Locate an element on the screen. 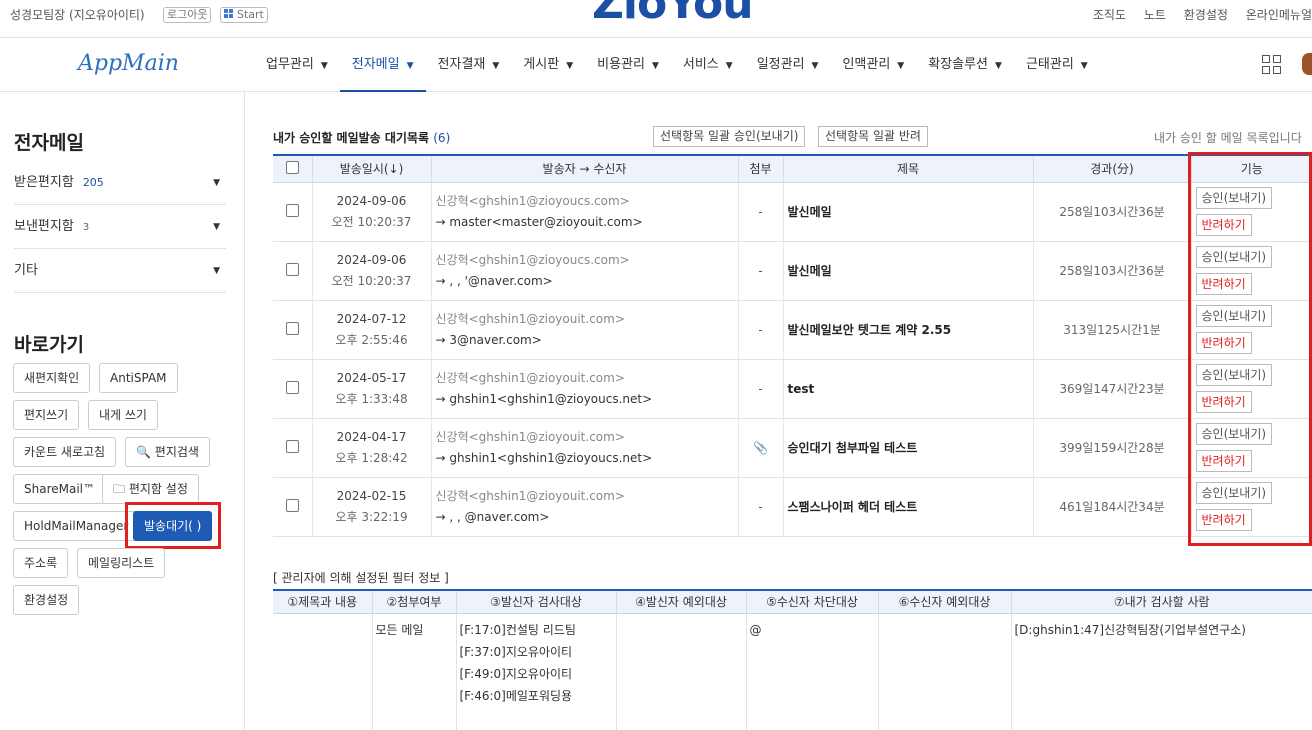  logout-button: 로그아웃 is located at coordinates (187, 15).